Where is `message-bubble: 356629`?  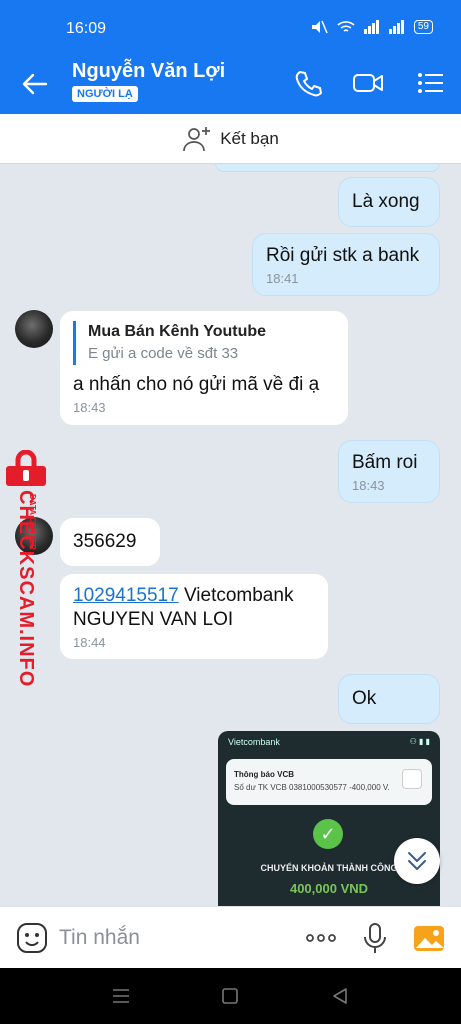 message-bubble: 356629 is located at coordinates (110, 542).